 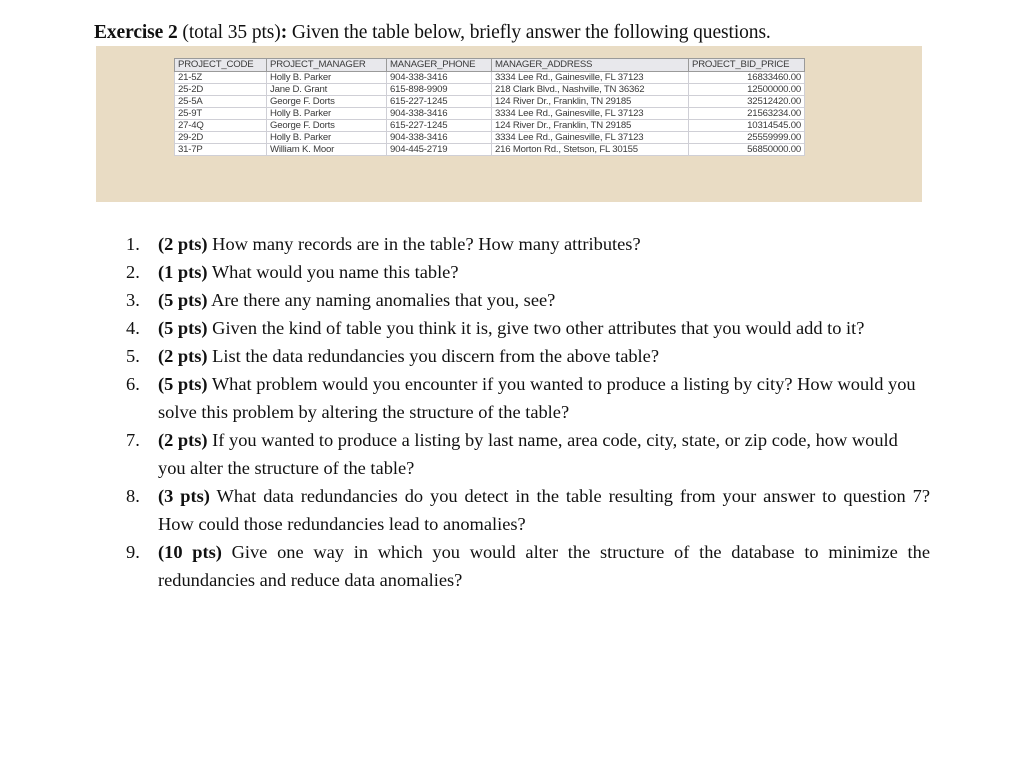 I want to click on cell-project-bid-price: 32512420.00, so click(x=746, y=101).